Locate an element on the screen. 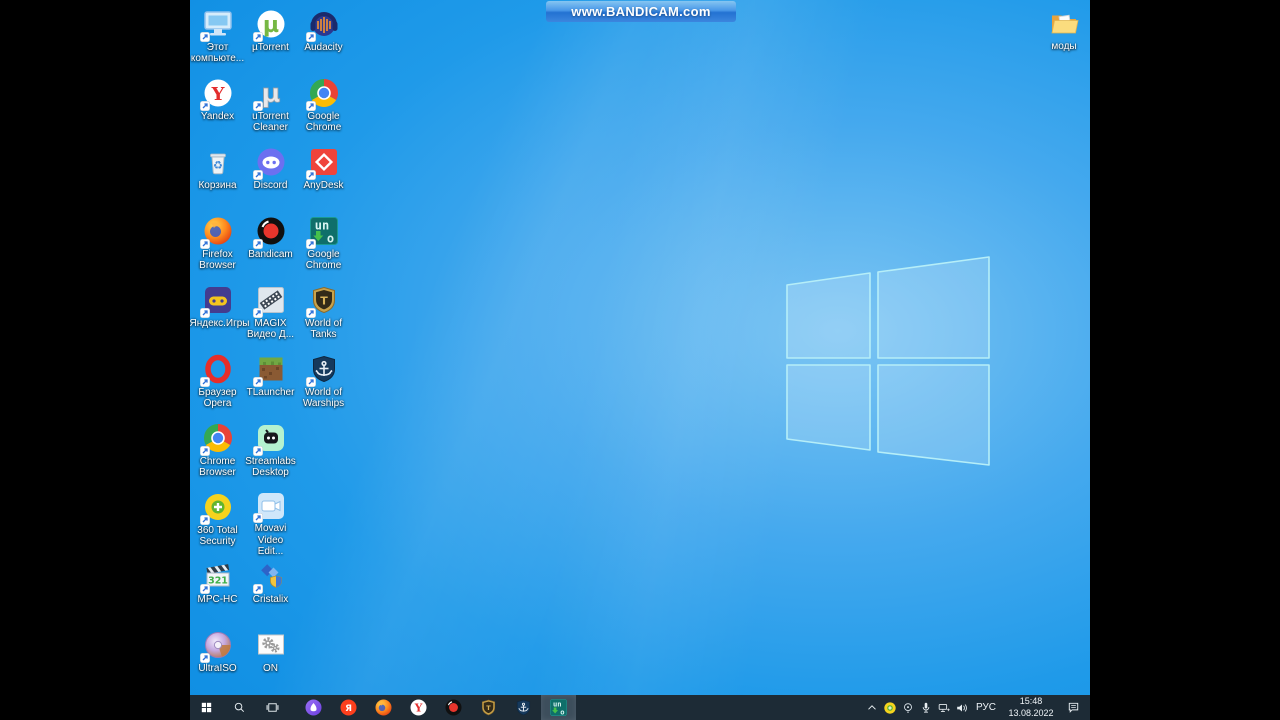 The width and height of the screenshot is (1280, 720). desktop-icon-label: Yandex is located at coordinates (217, 116).